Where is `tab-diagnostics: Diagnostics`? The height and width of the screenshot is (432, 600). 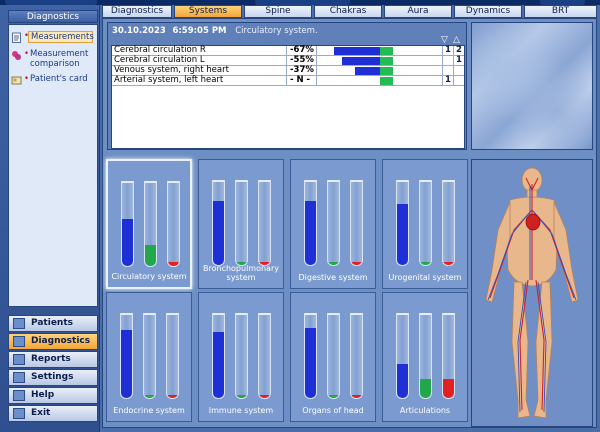
tab-diagnostics: Diagnostics is located at coordinates (137, 11).